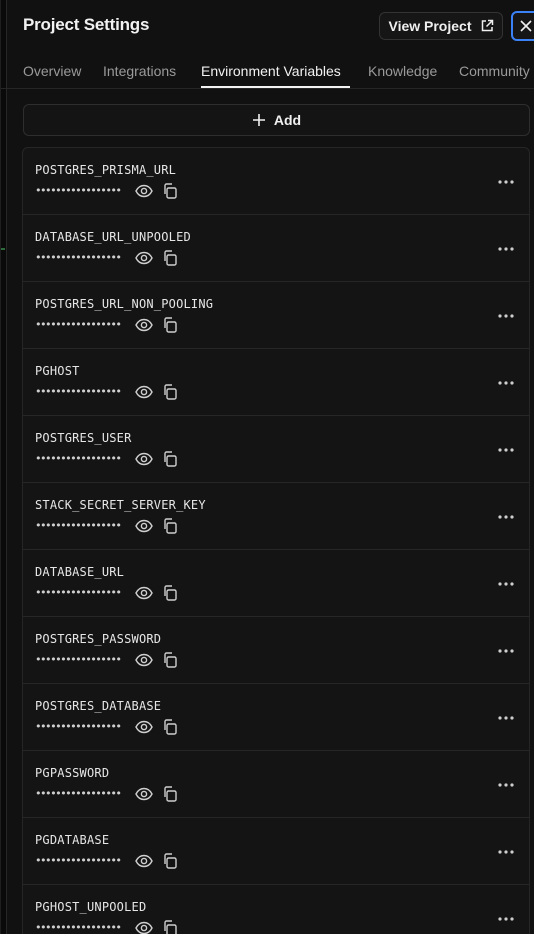 This screenshot has height=934, width=534. Describe the element at coordinates (276, 784) in the screenshot. I see `env-var-row: PGPASSWORD •••••••••••••••••` at that location.